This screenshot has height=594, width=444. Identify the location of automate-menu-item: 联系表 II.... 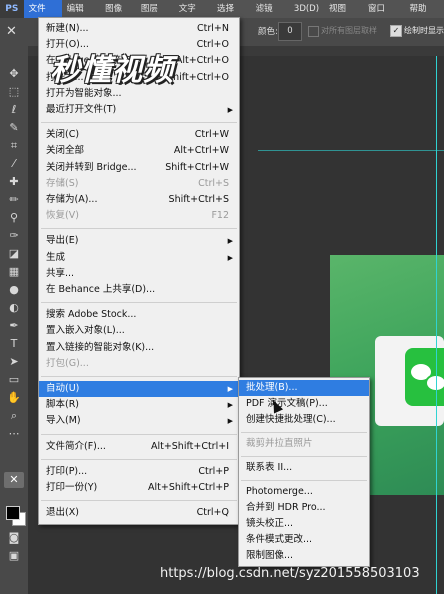
(304, 468).